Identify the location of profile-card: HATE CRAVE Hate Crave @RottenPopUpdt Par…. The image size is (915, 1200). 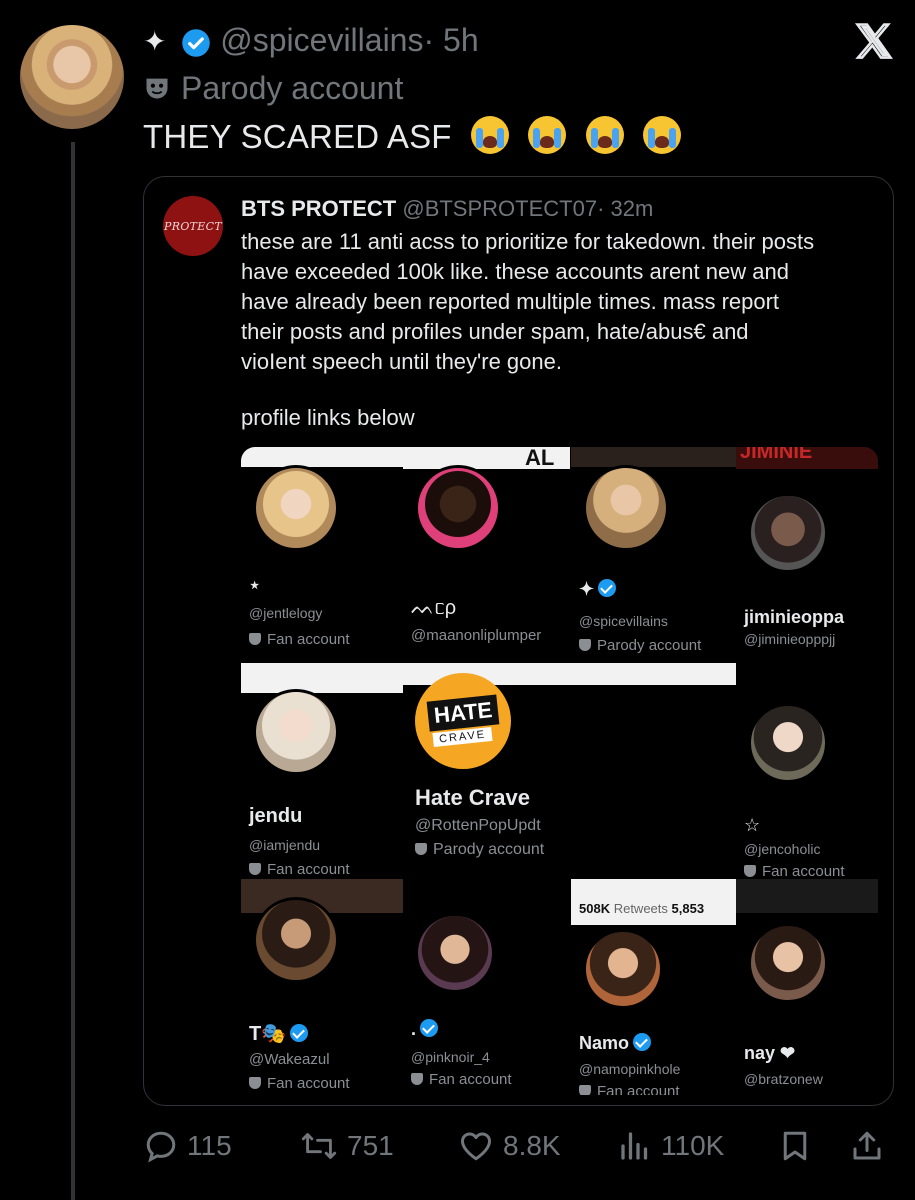
(569, 771).